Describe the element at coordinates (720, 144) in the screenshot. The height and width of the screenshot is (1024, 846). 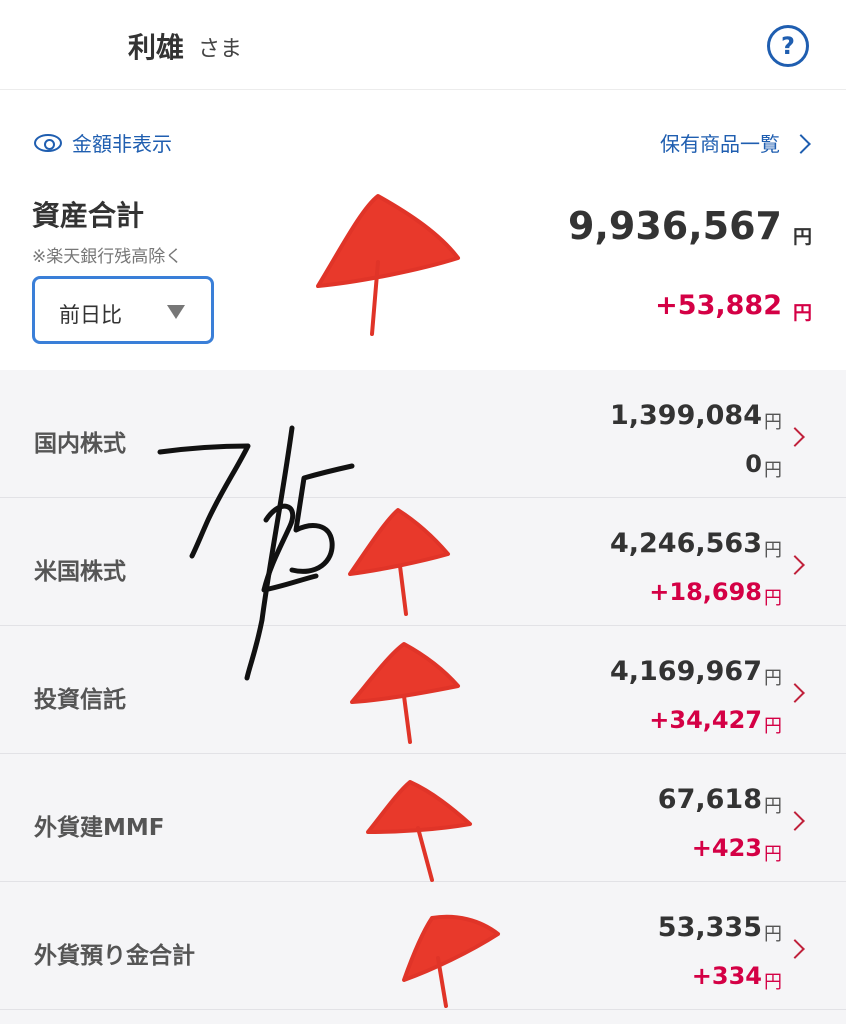
I see `holdings-link-label: 保有商品一覧` at that location.